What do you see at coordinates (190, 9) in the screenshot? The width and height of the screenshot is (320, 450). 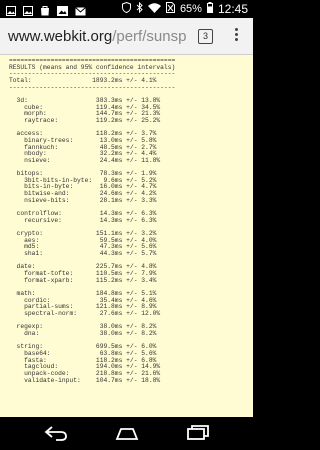 I see `battery-percent: 65%` at bounding box center [190, 9].